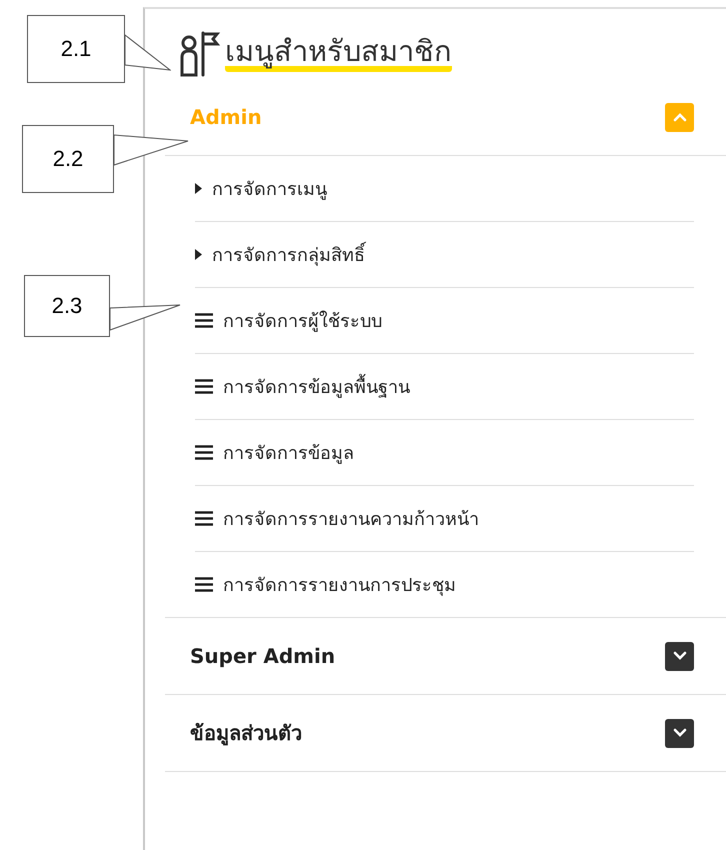  Describe the element at coordinates (339, 584) in the screenshot. I see `menu-item: การจัดการรายงานการประชุม` at that location.